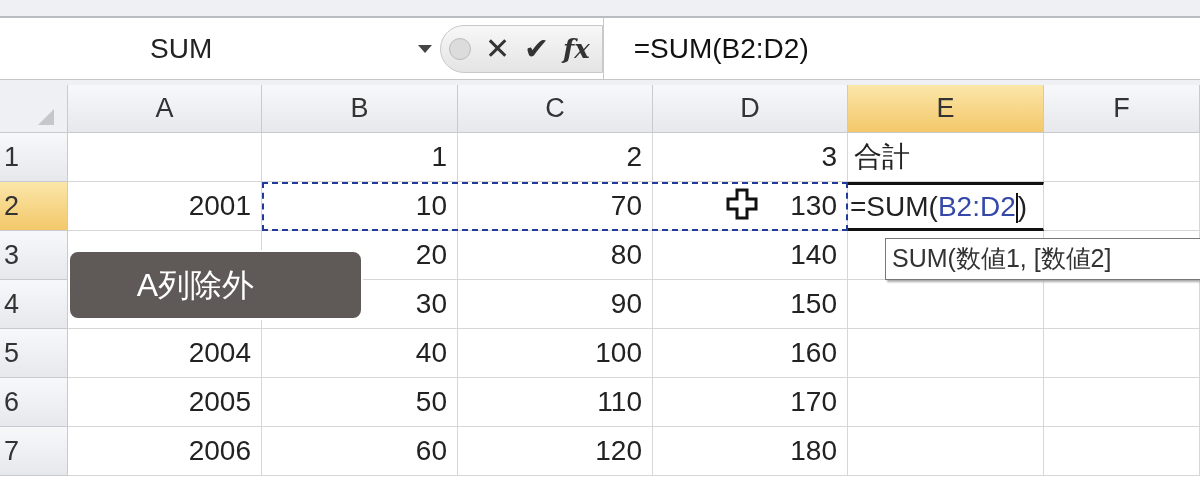 The width and height of the screenshot is (1200, 480). I want to click on table-cell-text: 1, so click(439, 157).